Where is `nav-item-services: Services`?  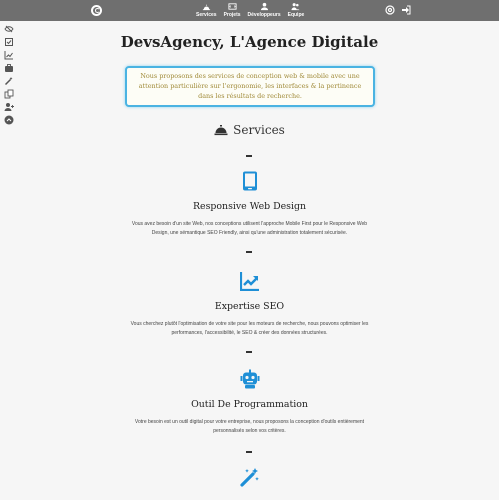 nav-item-services: Services is located at coordinates (206, 11).